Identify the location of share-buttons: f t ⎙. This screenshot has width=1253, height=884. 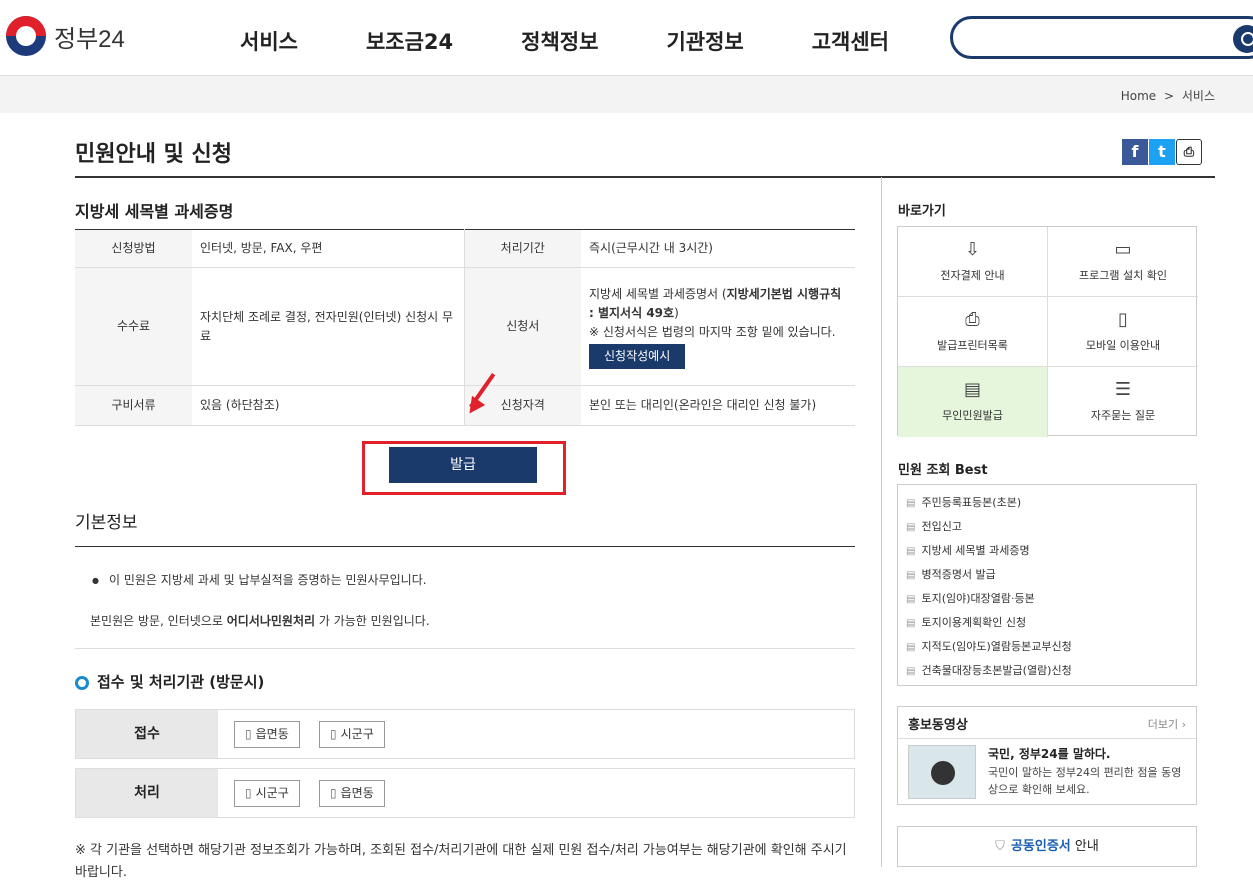
(1162, 152).